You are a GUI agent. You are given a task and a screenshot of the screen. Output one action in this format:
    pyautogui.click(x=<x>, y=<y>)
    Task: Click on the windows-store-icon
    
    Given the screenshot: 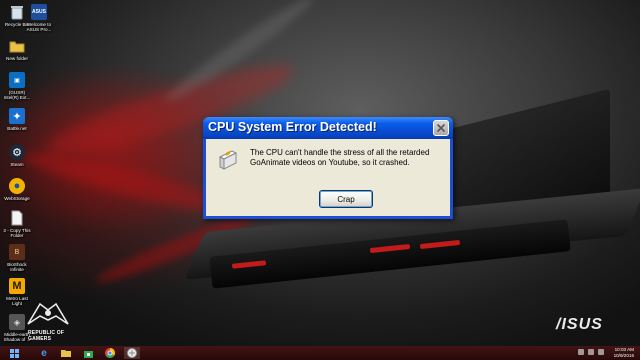 What is the action you would take?
    pyautogui.click(x=88, y=354)
    